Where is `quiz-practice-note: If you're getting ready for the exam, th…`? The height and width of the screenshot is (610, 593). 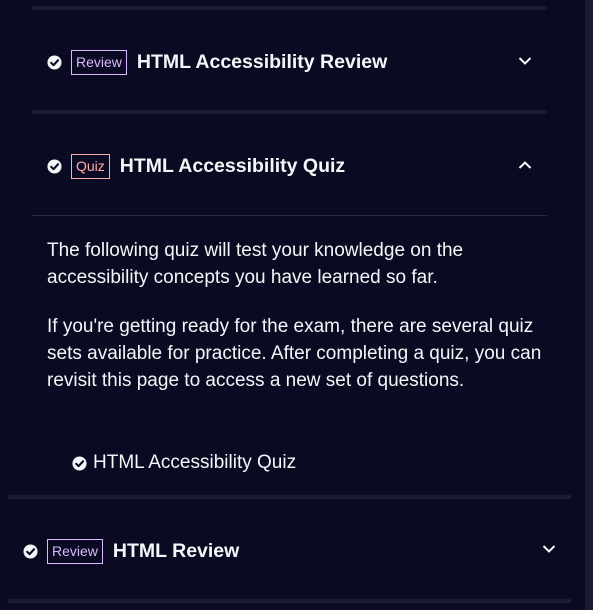
quiz-practice-note: If you're getting ready for the exam, th… is located at coordinates (294, 353).